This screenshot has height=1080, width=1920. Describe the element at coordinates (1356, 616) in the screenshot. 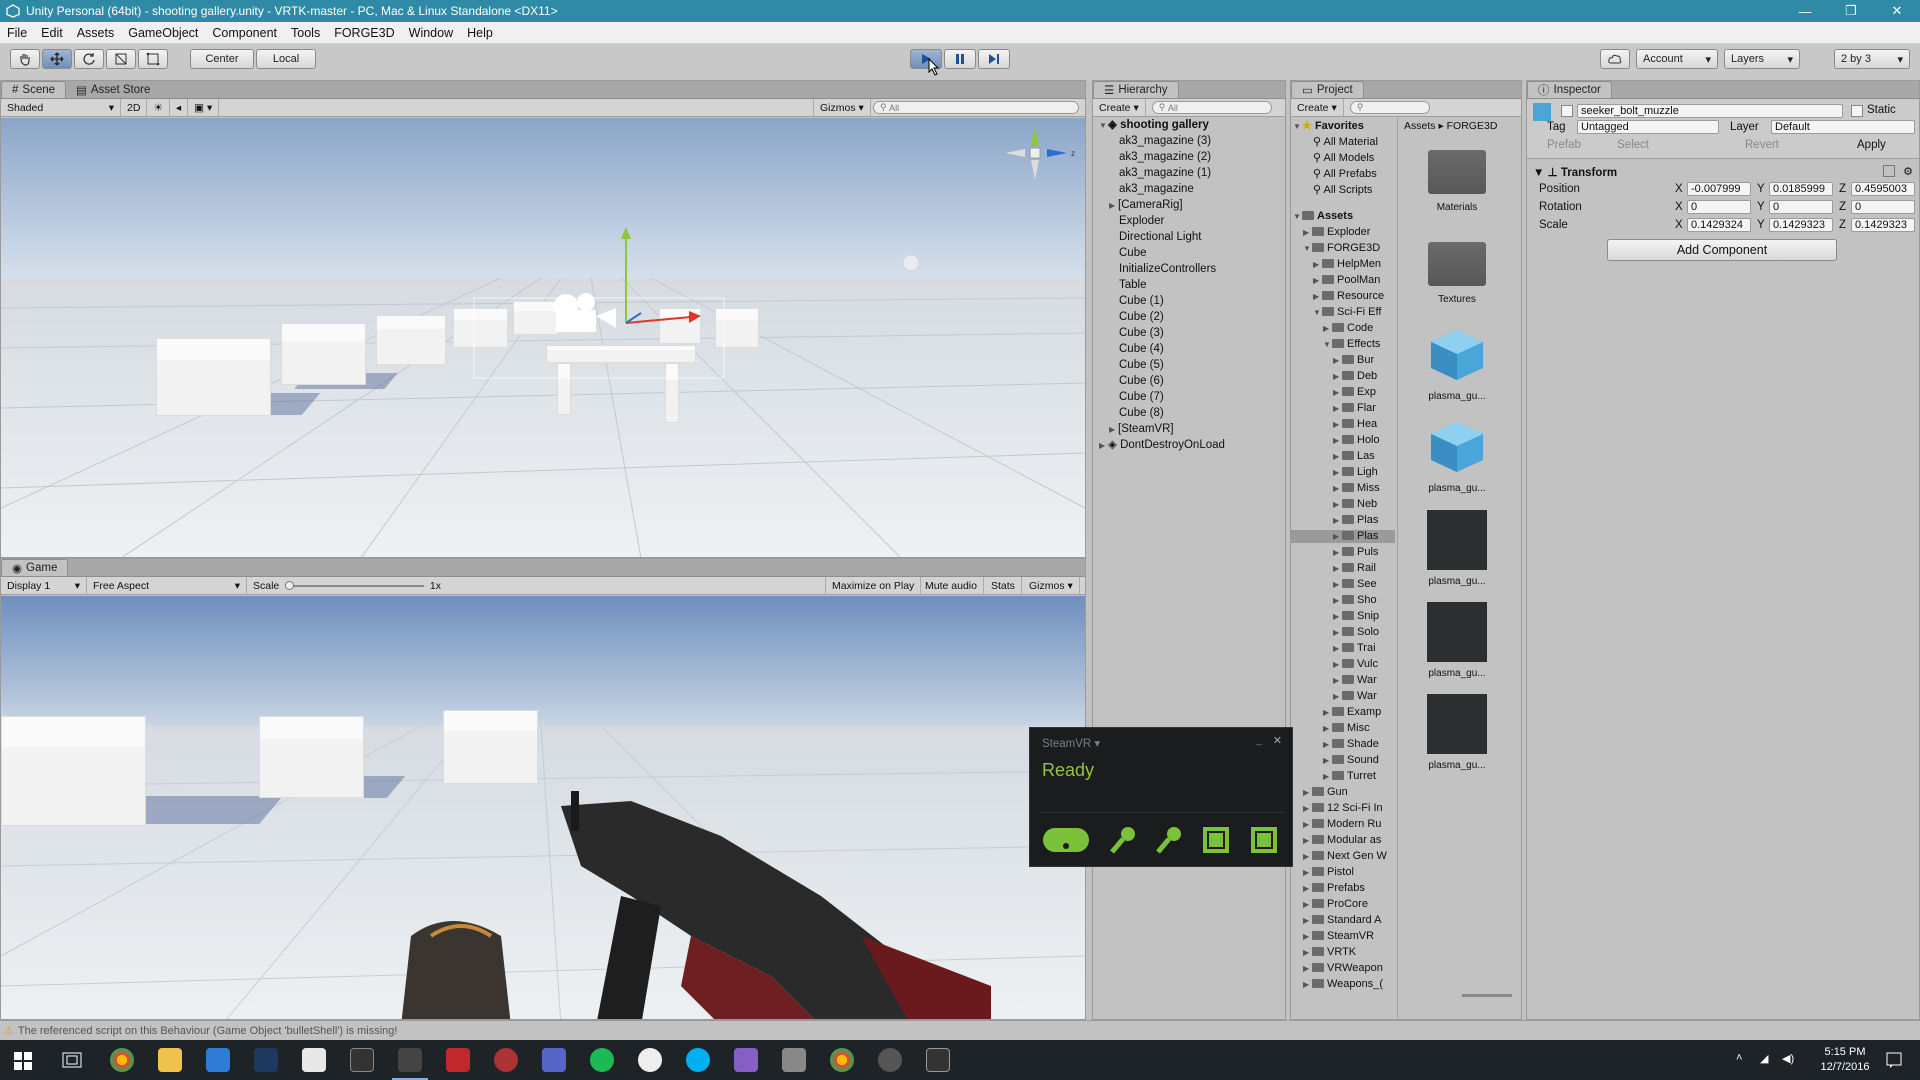

I see `project-folder-item: ▶ Snip` at that location.